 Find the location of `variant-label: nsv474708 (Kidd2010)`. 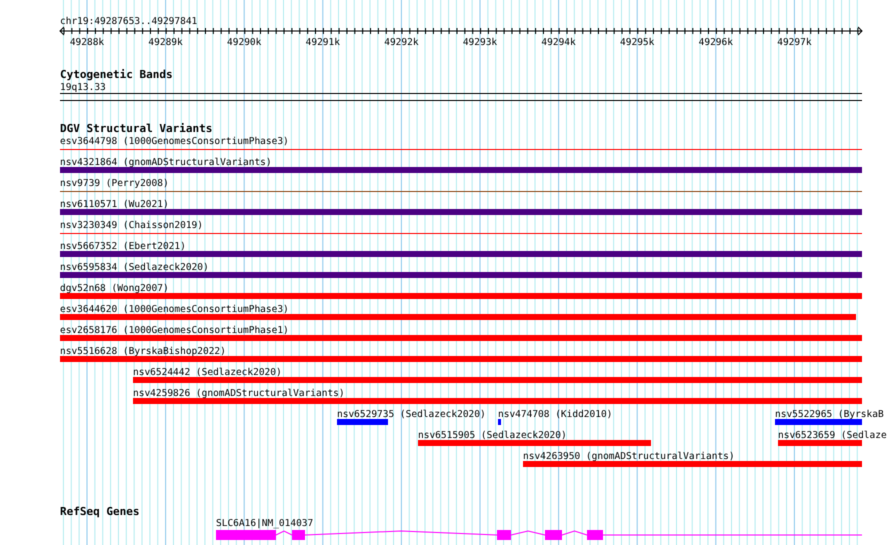

variant-label: nsv474708 (Kidd2010) is located at coordinates (555, 414).